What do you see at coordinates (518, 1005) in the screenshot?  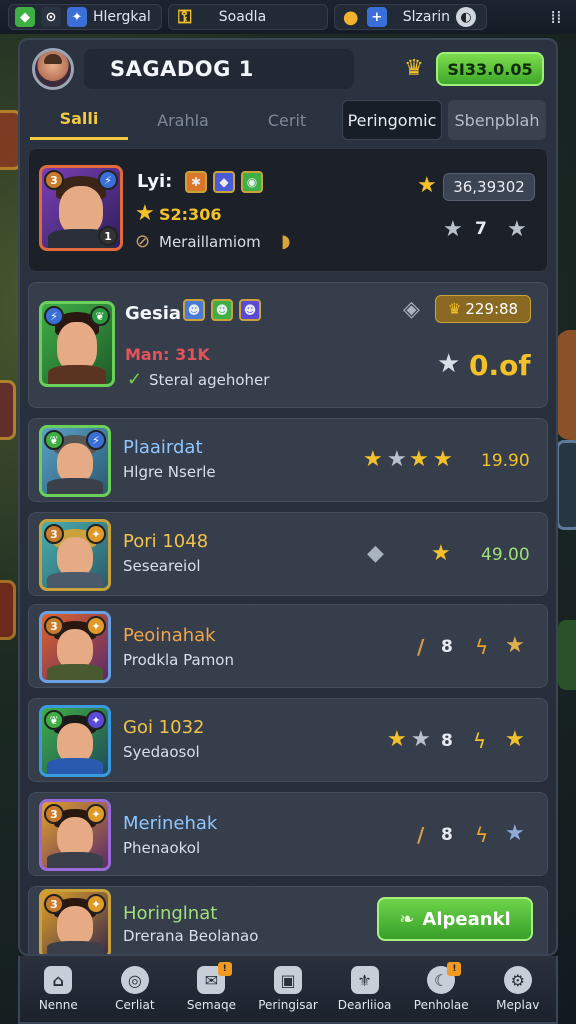 I see `nav-label: Meplav` at bounding box center [518, 1005].